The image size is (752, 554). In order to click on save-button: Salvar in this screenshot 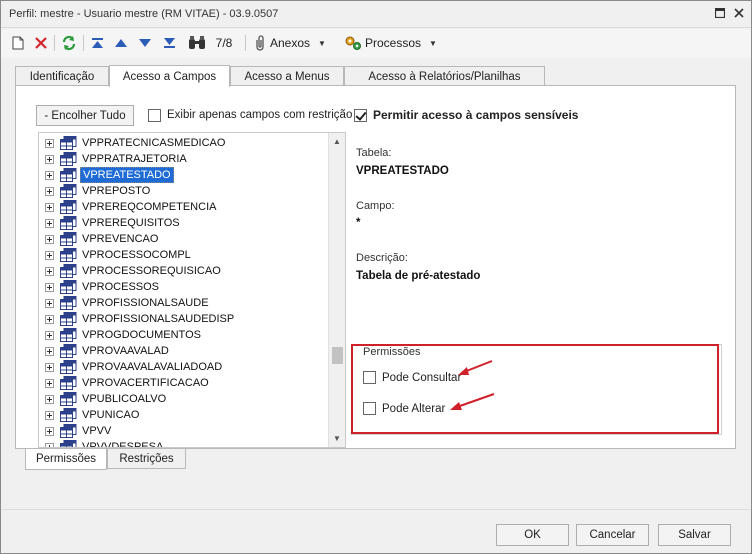, I will do `click(694, 535)`.